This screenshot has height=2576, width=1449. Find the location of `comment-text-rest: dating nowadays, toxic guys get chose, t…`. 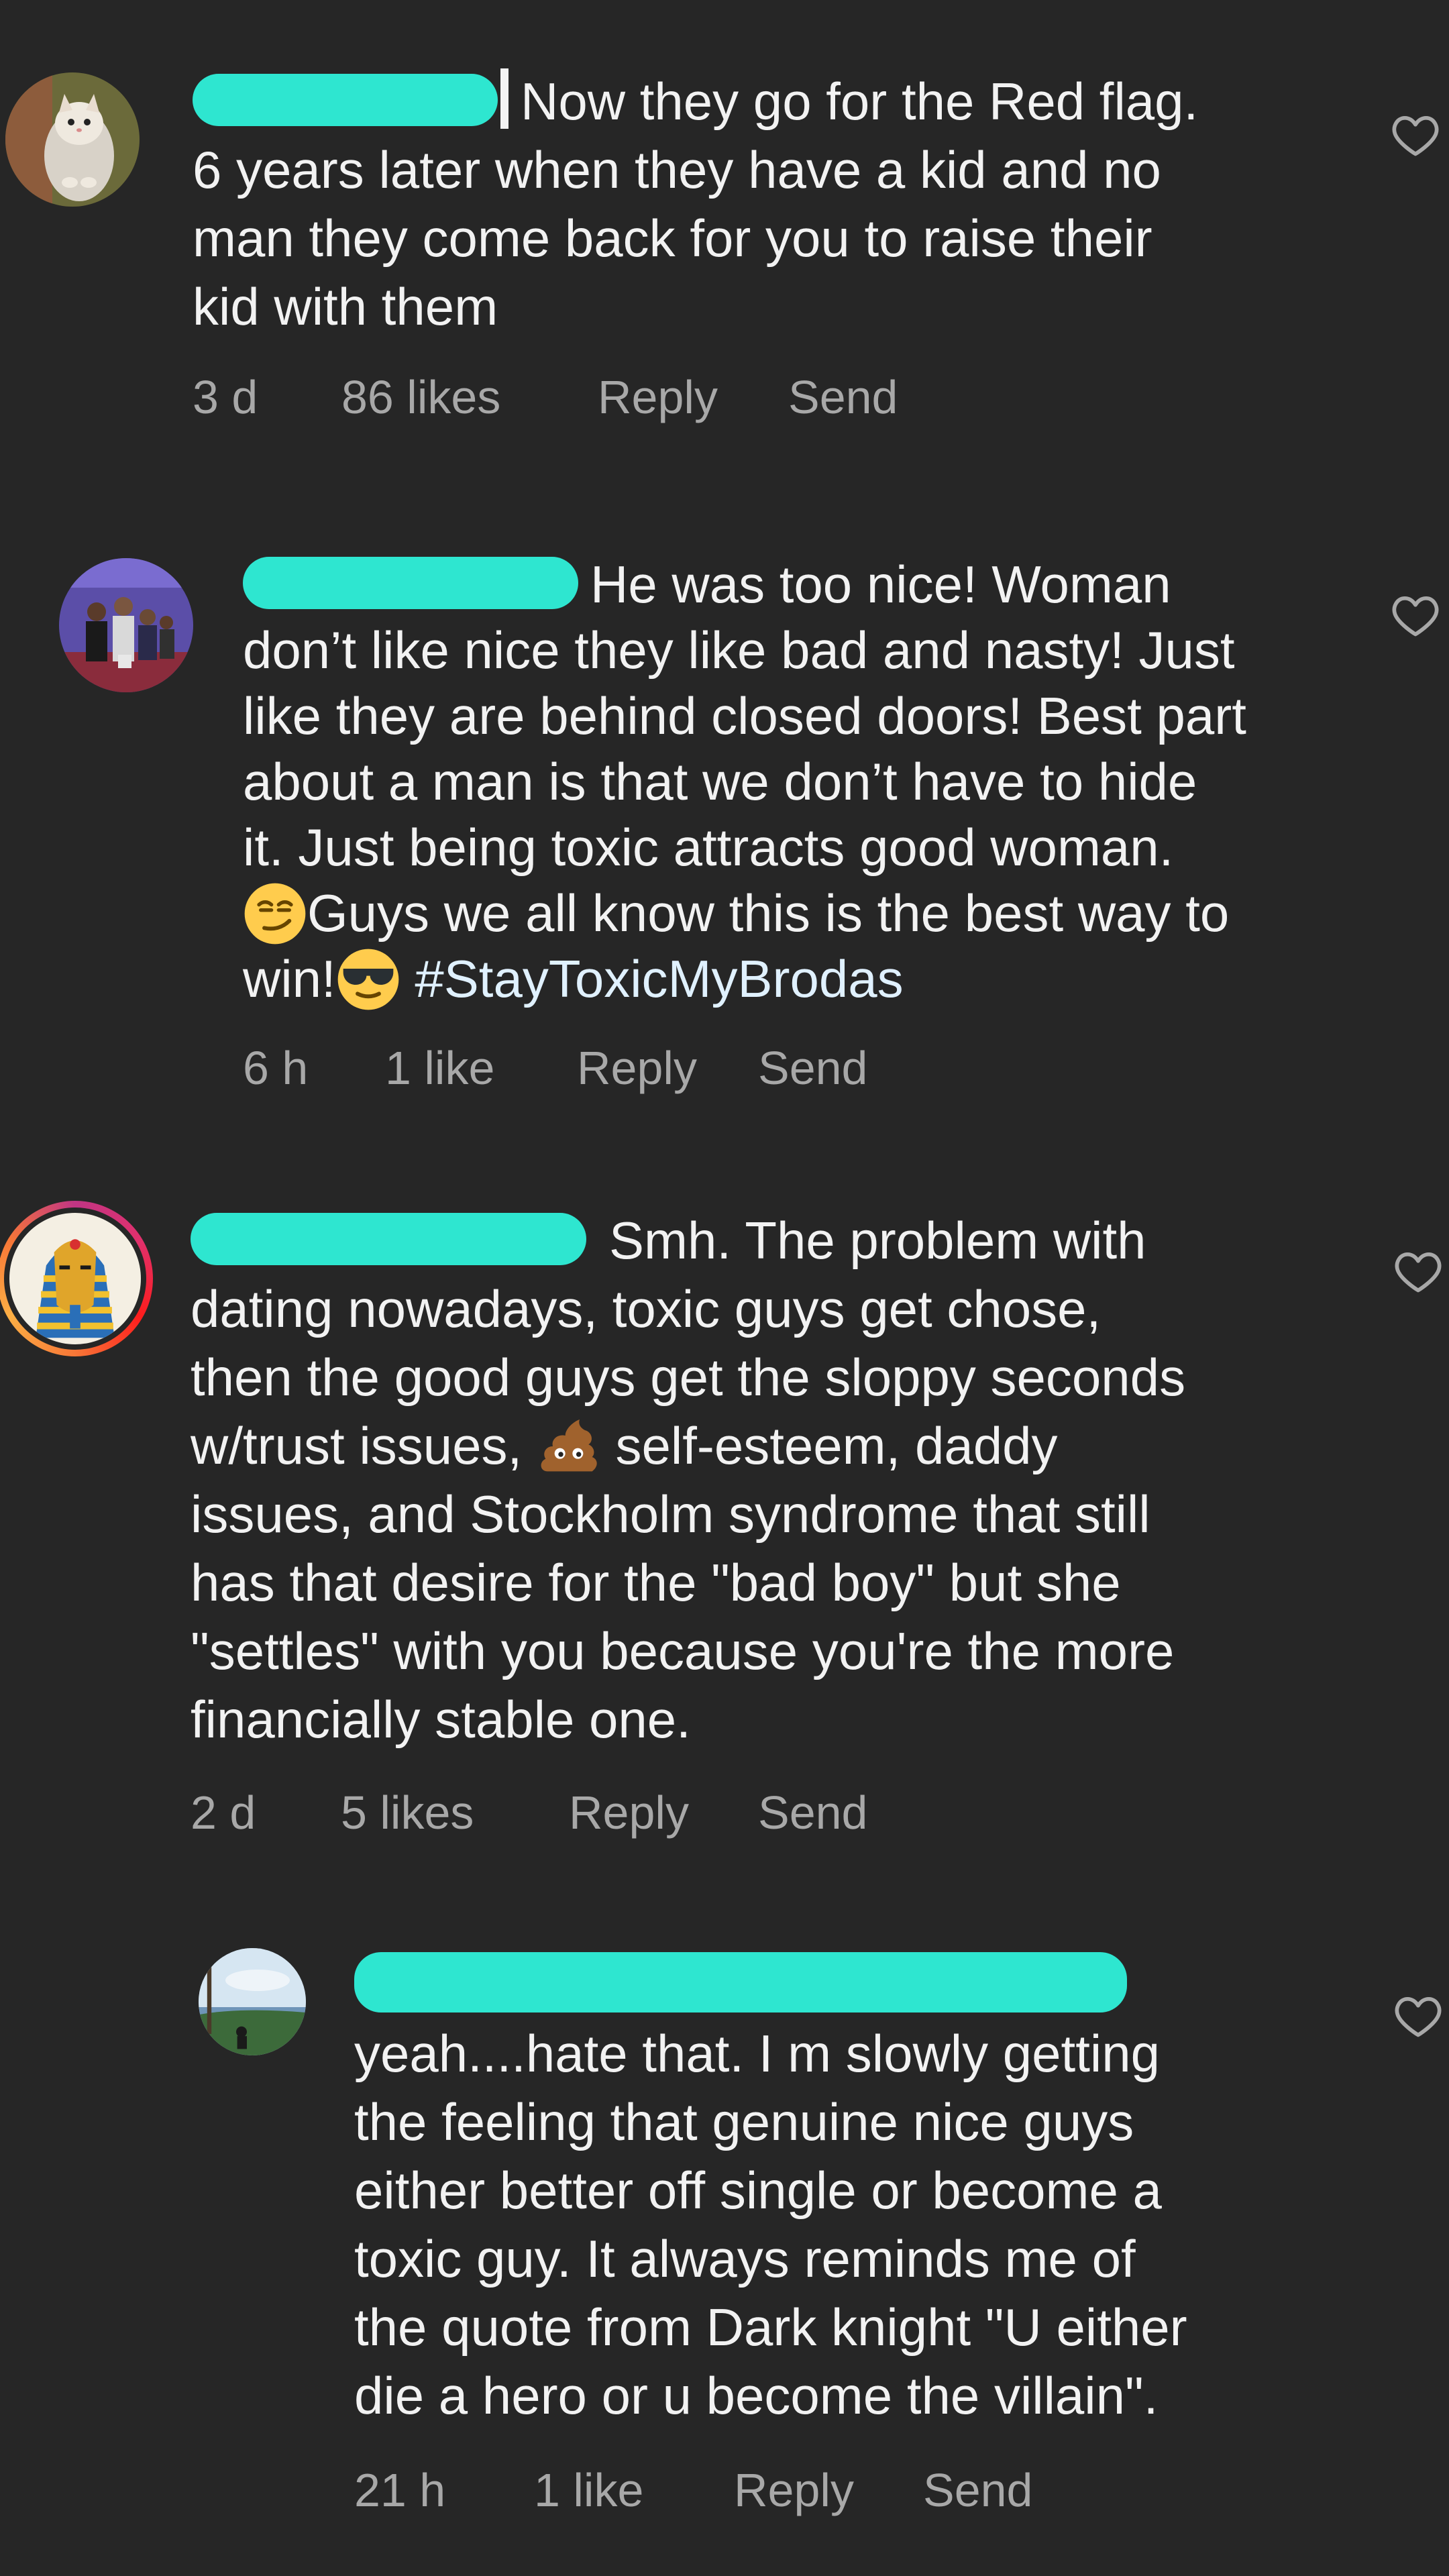

comment-text-rest: dating nowadays, toxic guys get chose, t… is located at coordinates (688, 1343).